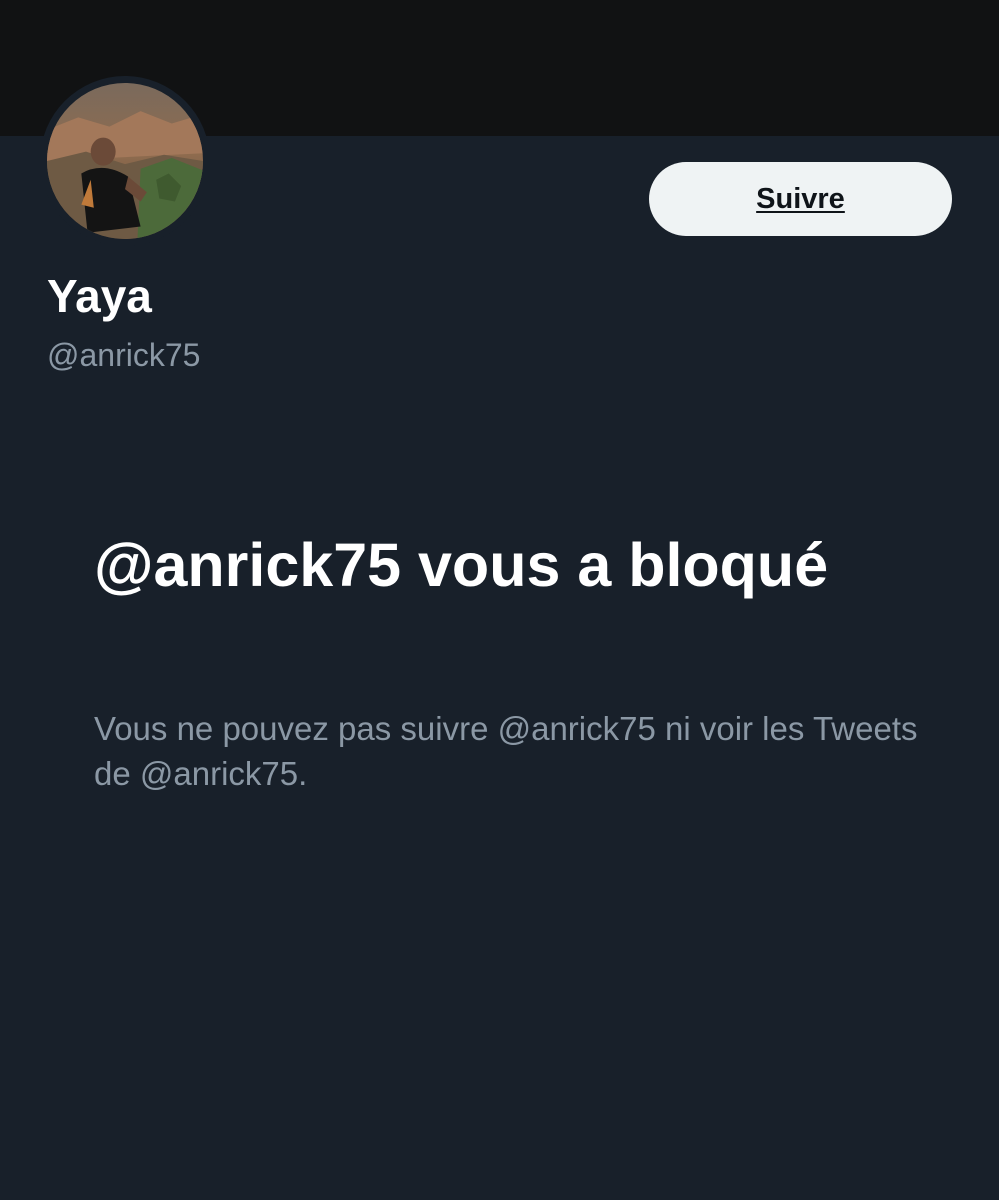 Image resolution: width=999 pixels, height=1200 pixels. I want to click on avatar-photo, so click(125, 161).